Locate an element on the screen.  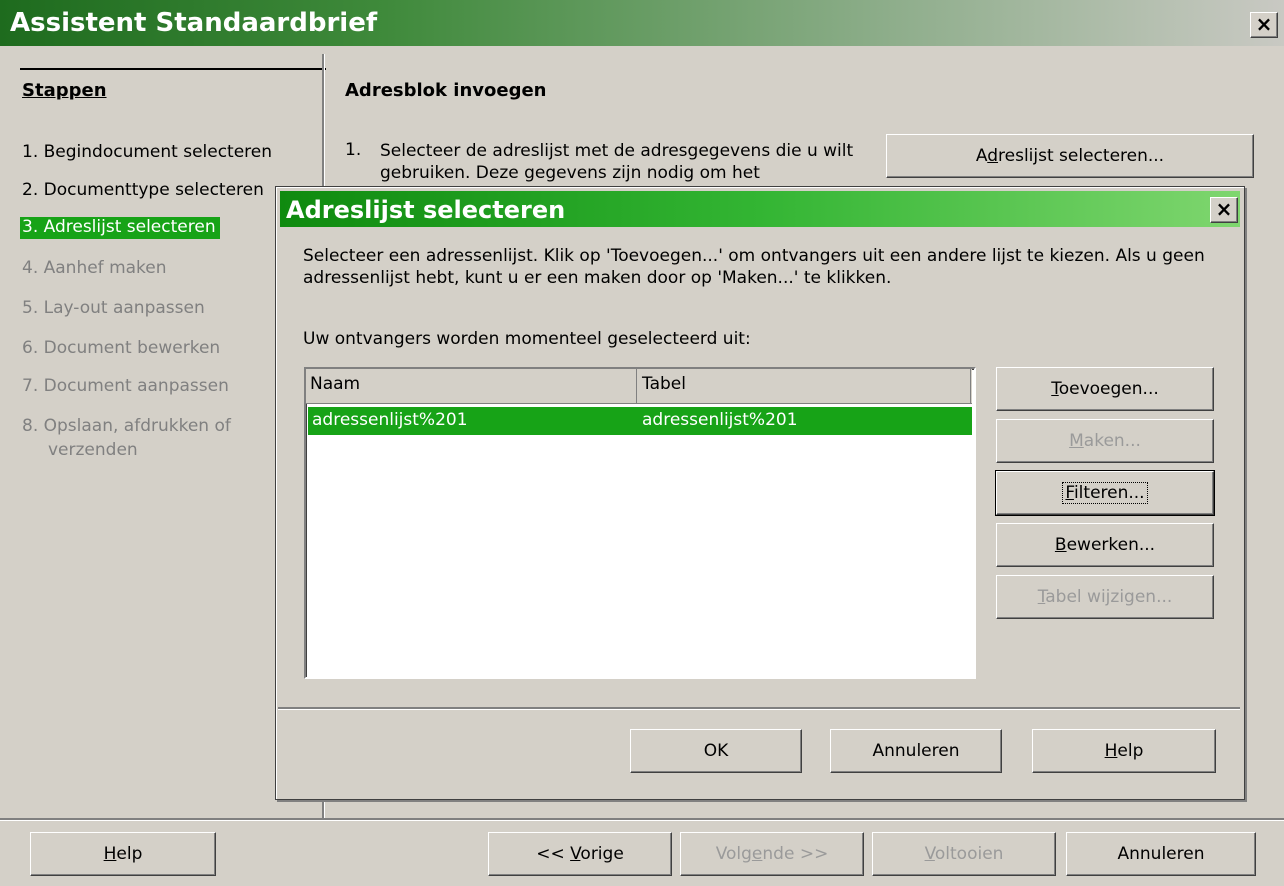
finish-button: Voltooien is located at coordinates (964, 854).